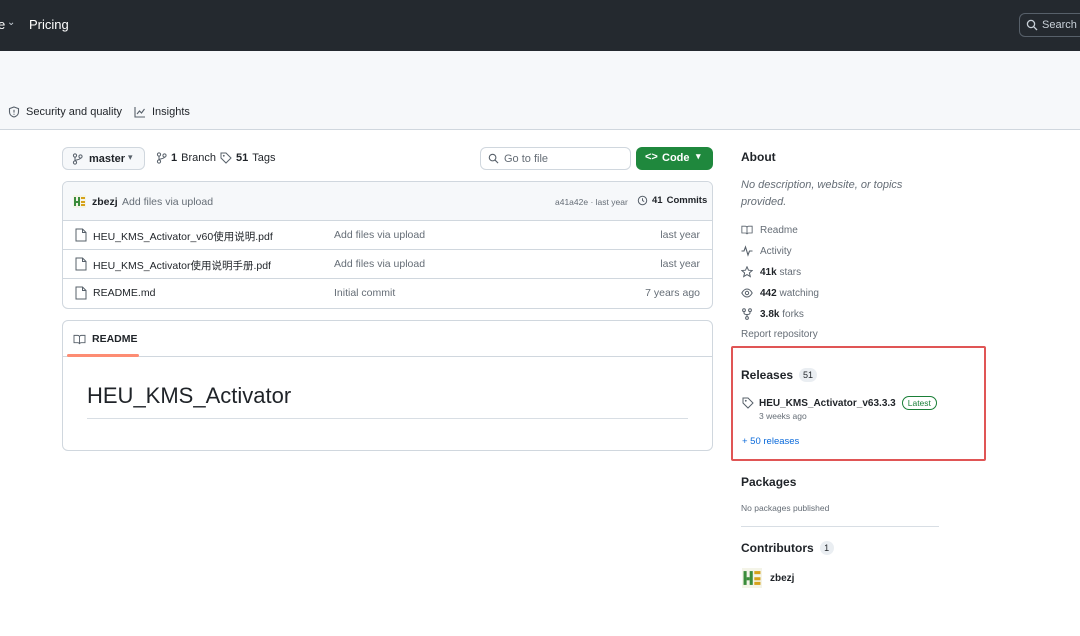  I want to click on about-title: About, so click(758, 157).